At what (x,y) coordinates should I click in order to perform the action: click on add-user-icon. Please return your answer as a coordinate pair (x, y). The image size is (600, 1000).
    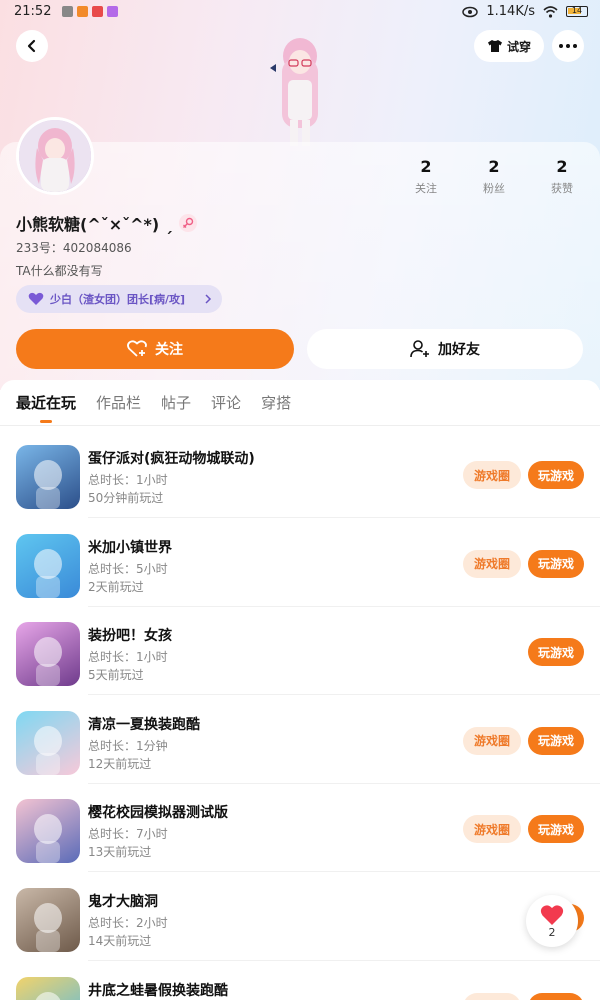
    Looking at the image, I should click on (419, 349).